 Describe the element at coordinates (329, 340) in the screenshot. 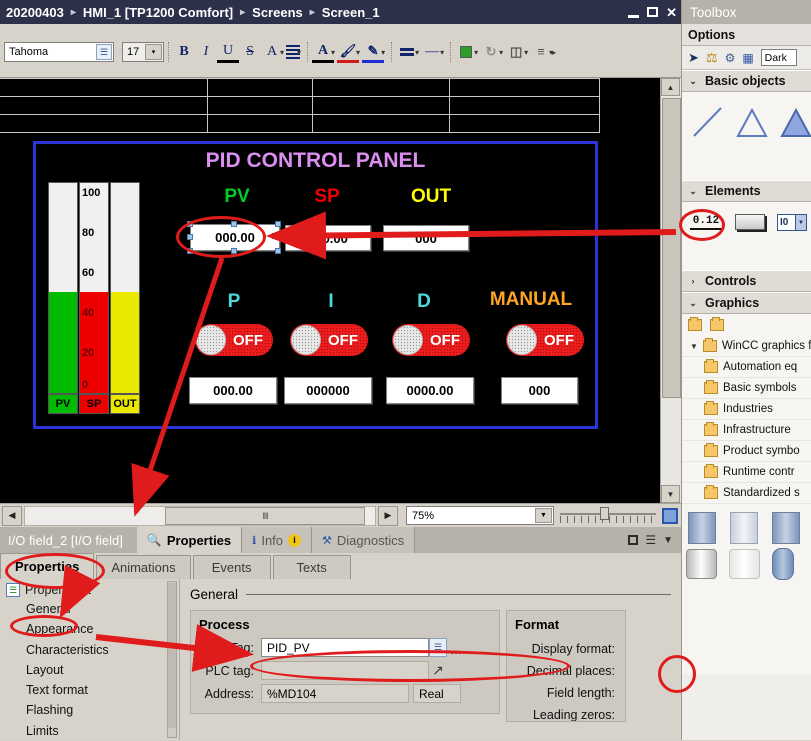

I see `toggle-i: OFF` at that location.